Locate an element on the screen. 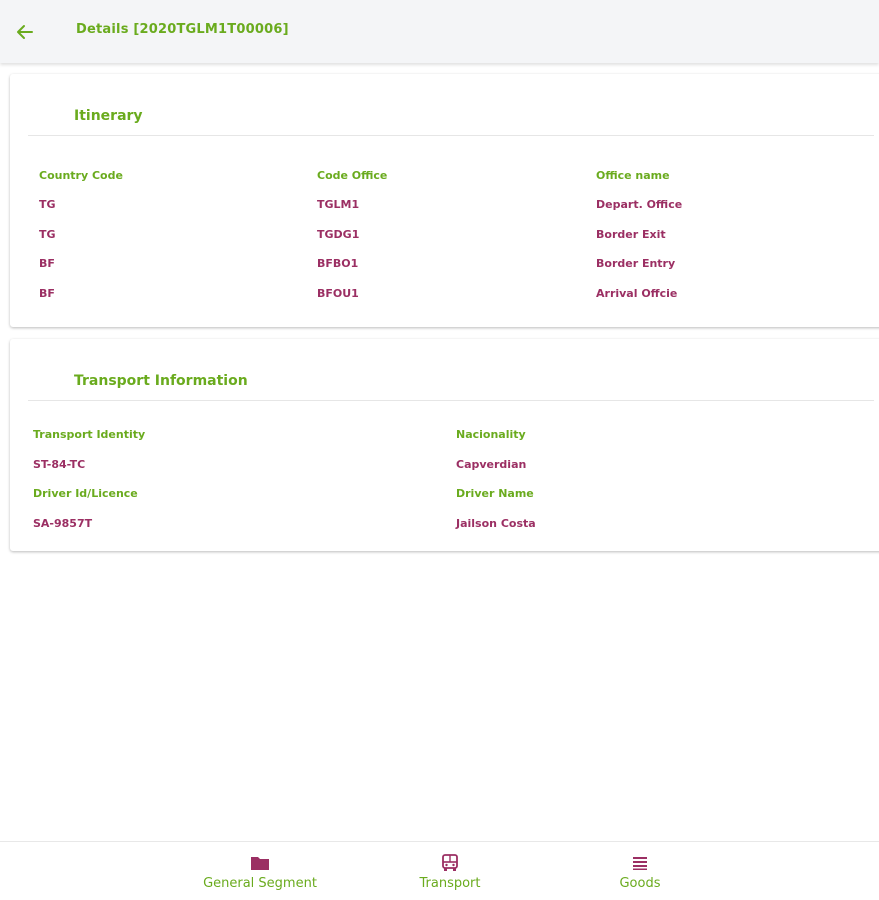 The height and width of the screenshot is (900, 879). arrow-left-icon is located at coordinates (25, 32).